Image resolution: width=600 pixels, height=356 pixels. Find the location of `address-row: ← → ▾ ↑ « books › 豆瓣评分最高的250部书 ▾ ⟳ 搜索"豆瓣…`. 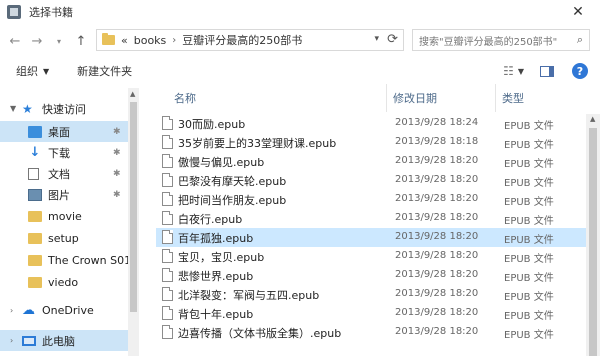

address-row: ← → ▾ ↑ « books › 豆瓣评分最高的250部书 ▾ ⟳ 搜索"豆瓣… is located at coordinates (300, 41).